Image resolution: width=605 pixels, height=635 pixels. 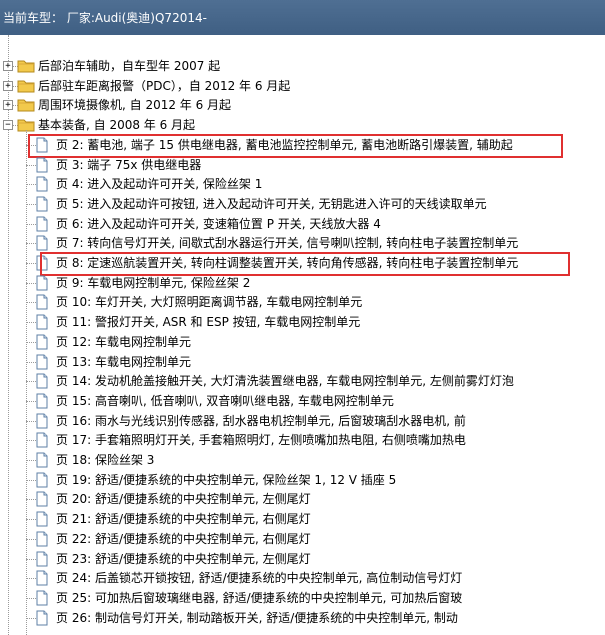 I want to click on page-label: 页 18: 保险丝架 3, so click(x=105, y=460).